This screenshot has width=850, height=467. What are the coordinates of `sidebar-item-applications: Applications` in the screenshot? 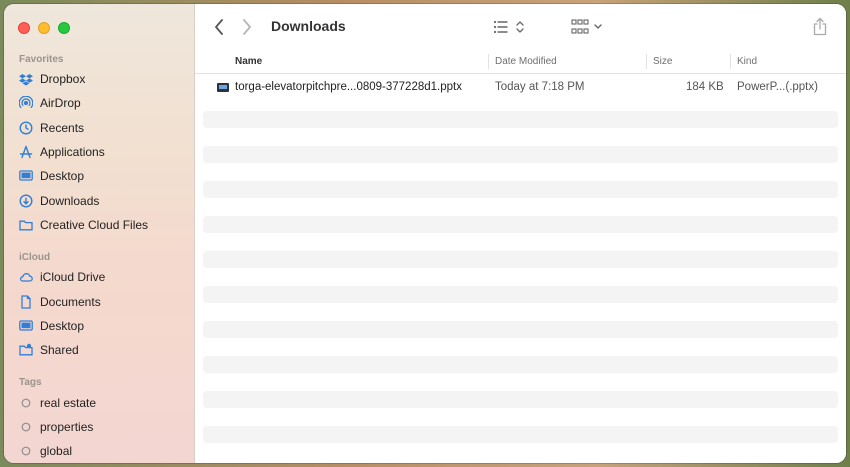 It's located at (104, 152).